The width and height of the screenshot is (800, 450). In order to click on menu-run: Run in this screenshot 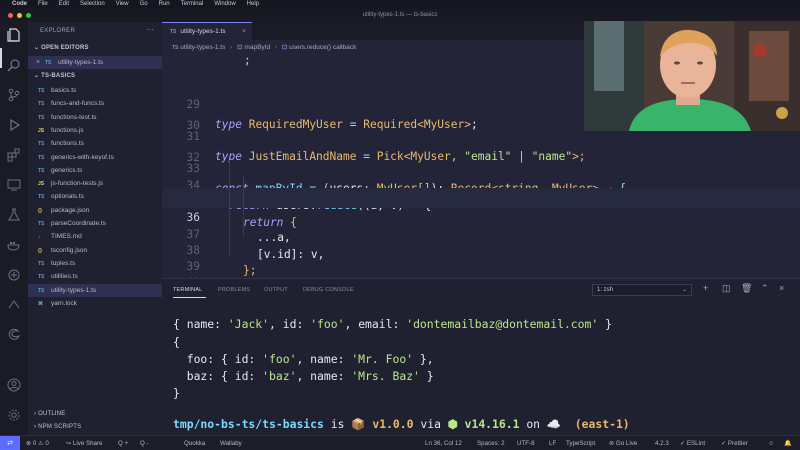, I will do `click(164, 4)`.